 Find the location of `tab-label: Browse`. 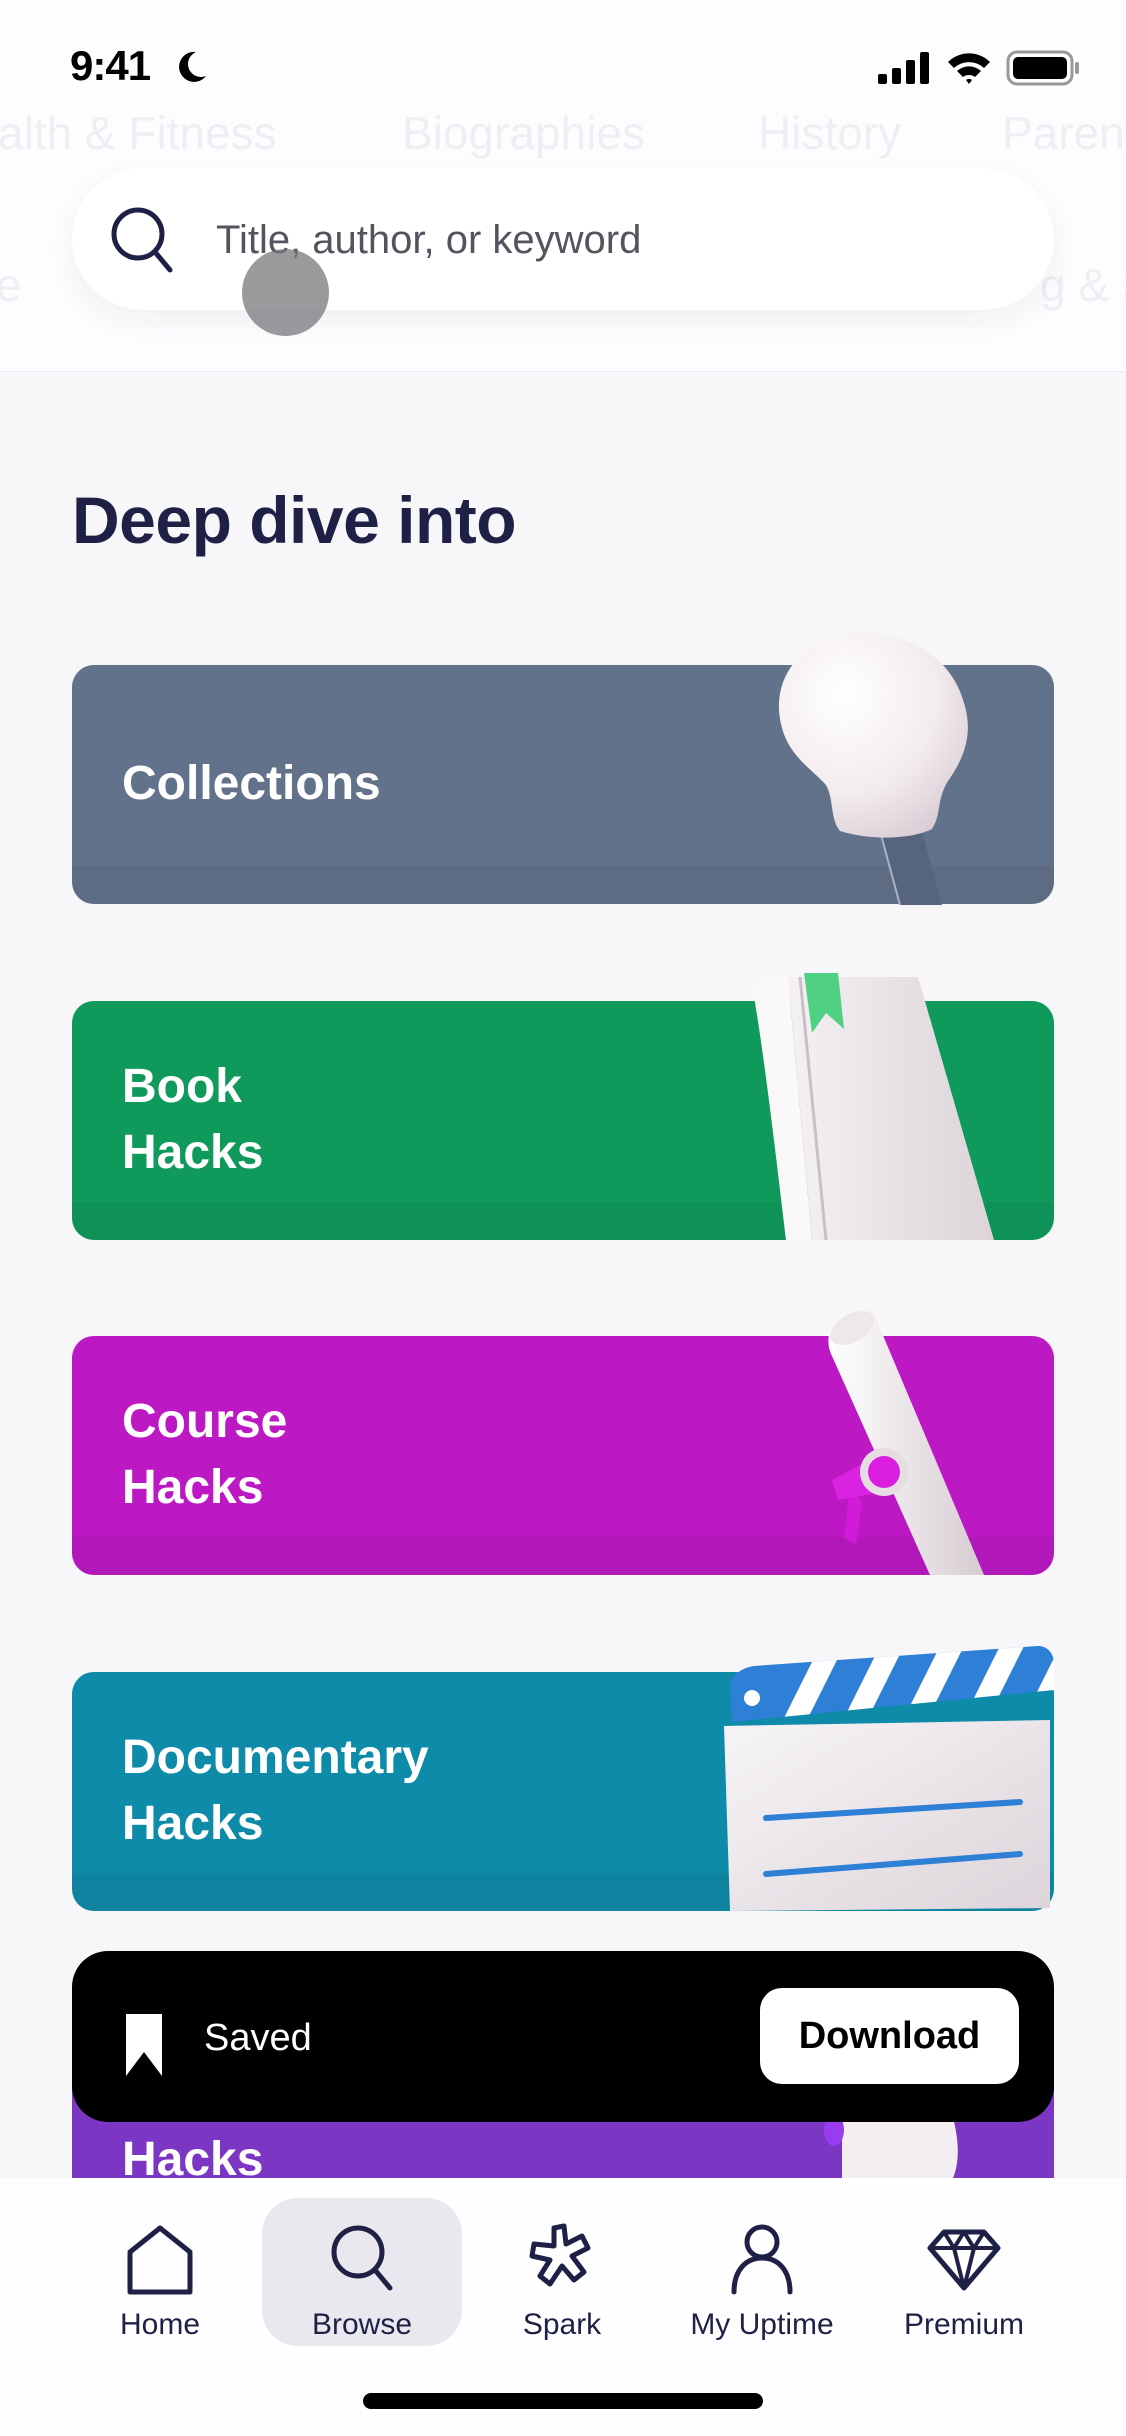

tab-label: Browse is located at coordinates (362, 2324).